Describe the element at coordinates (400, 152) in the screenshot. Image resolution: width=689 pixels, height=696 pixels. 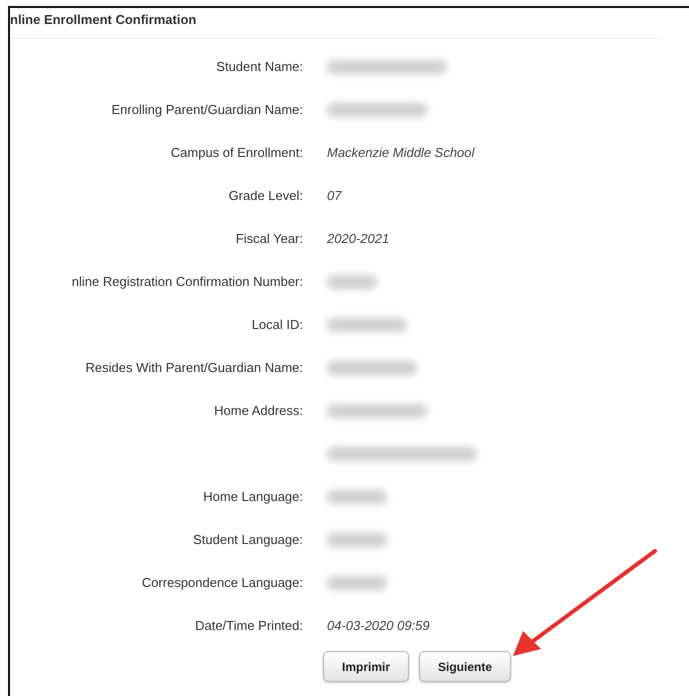
I see `field-value: Mackenzie Middle School` at that location.